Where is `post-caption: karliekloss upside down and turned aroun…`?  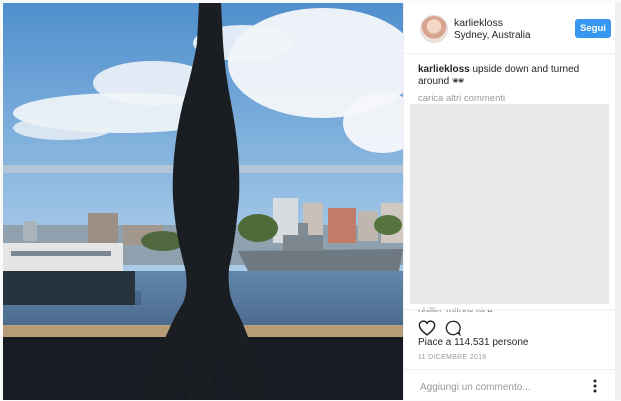 post-caption: karliekloss upside down and turned aroun… is located at coordinates (508, 76).